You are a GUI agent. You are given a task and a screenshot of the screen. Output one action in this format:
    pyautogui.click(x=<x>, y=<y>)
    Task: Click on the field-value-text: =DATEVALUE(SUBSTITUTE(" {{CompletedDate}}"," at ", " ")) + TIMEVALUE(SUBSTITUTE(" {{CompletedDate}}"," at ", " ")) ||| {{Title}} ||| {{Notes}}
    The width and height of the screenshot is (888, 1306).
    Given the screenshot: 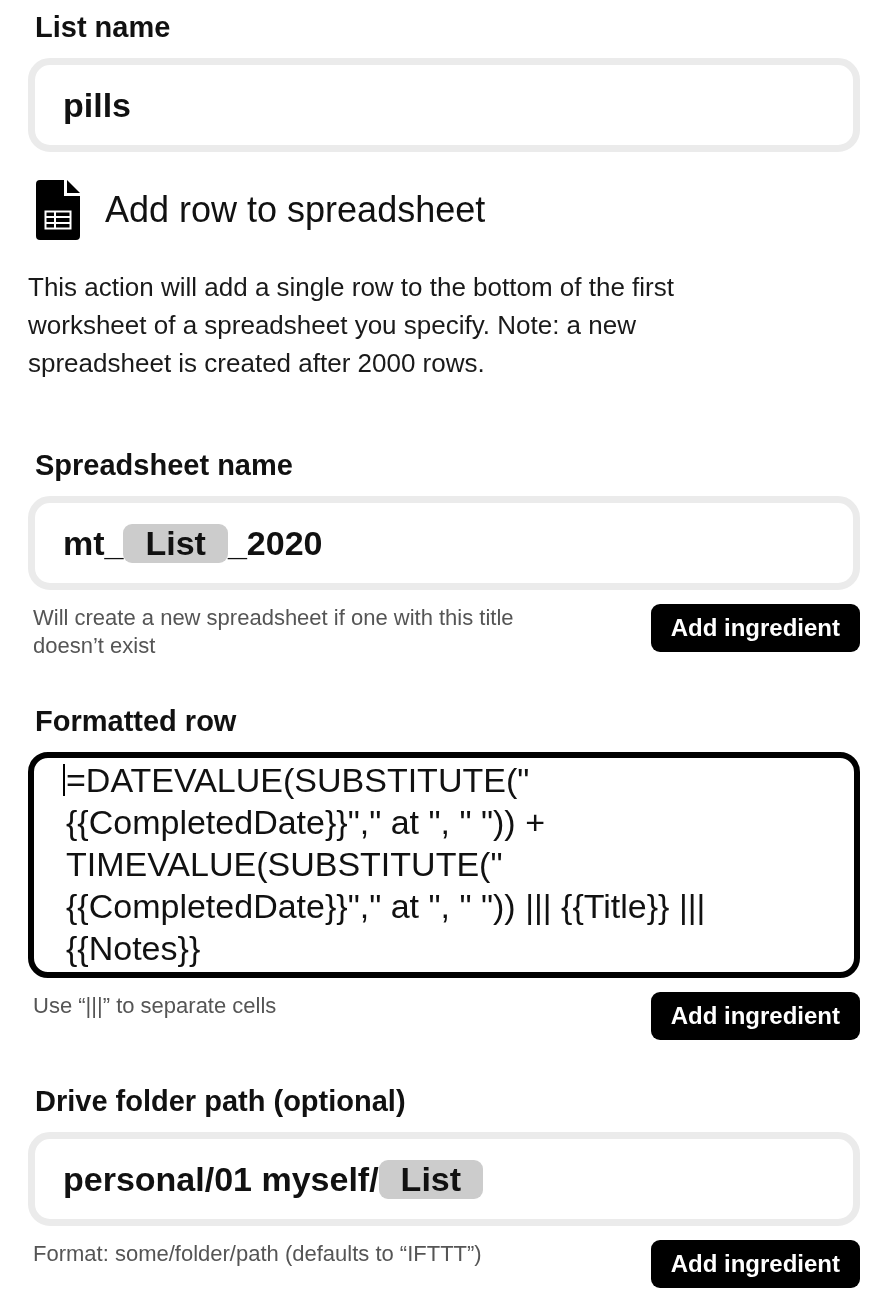 What is the action you would take?
    pyautogui.click(x=386, y=864)
    